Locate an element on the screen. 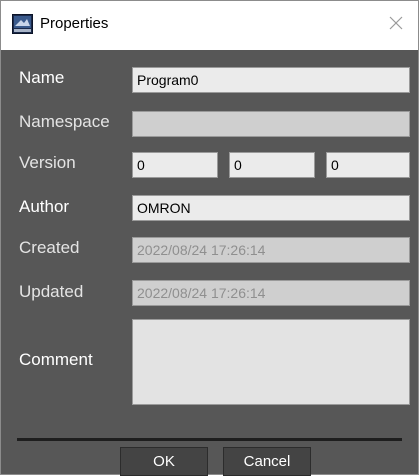 This screenshot has height=476, width=419. version-label: Version is located at coordinates (47, 162).